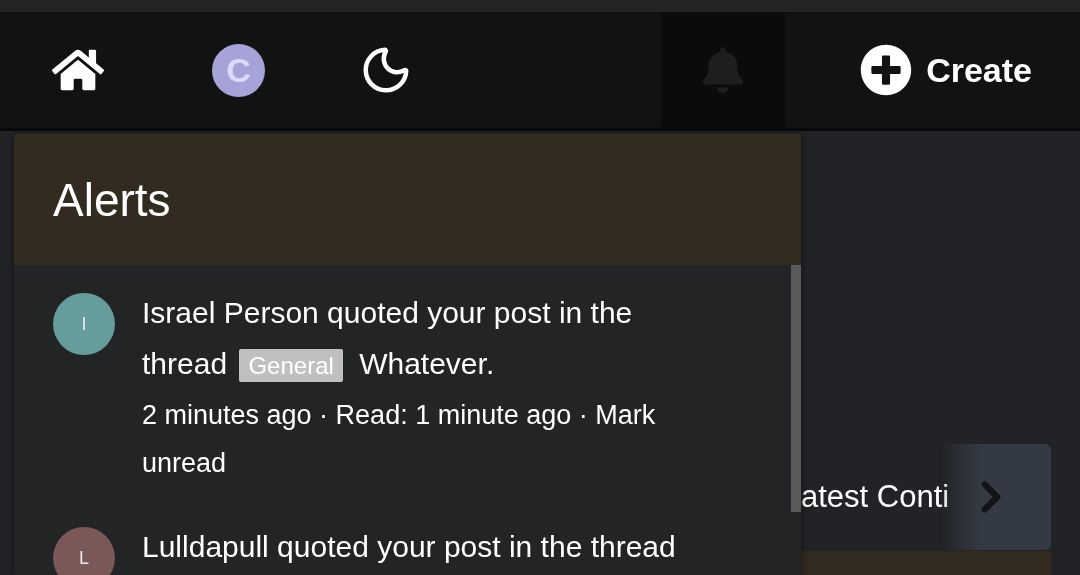 The image size is (1080, 575). What do you see at coordinates (291, 365) in the screenshot?
I see `tag-badge: General` at bounding box center [291, 365].